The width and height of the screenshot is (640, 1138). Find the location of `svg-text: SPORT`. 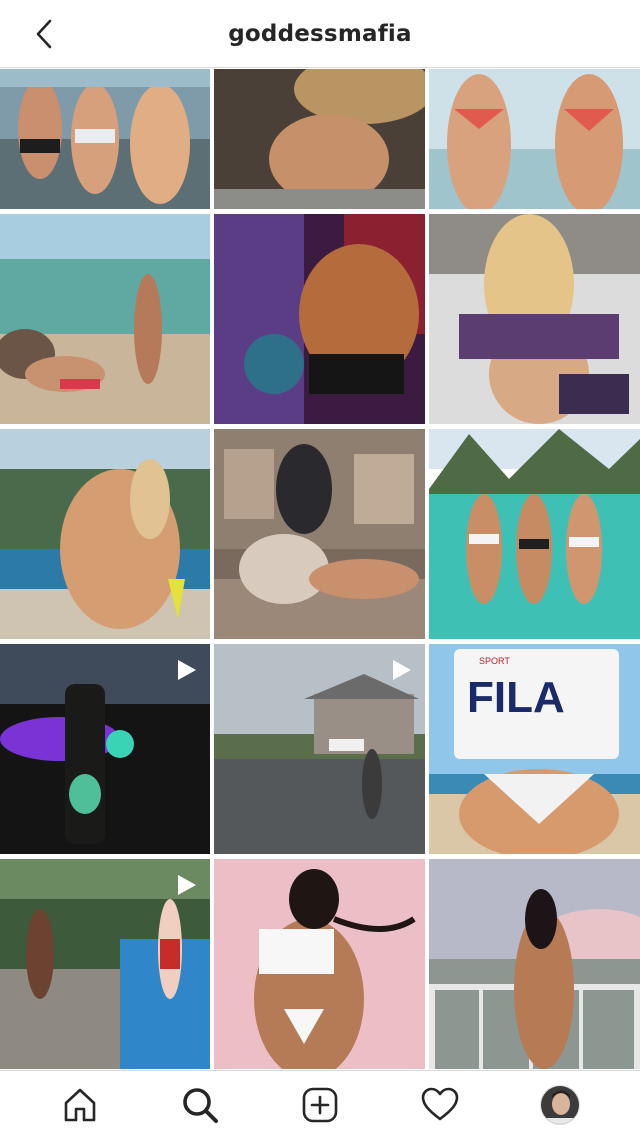

svg-text: SPORT is located at coordinates (494, 661).